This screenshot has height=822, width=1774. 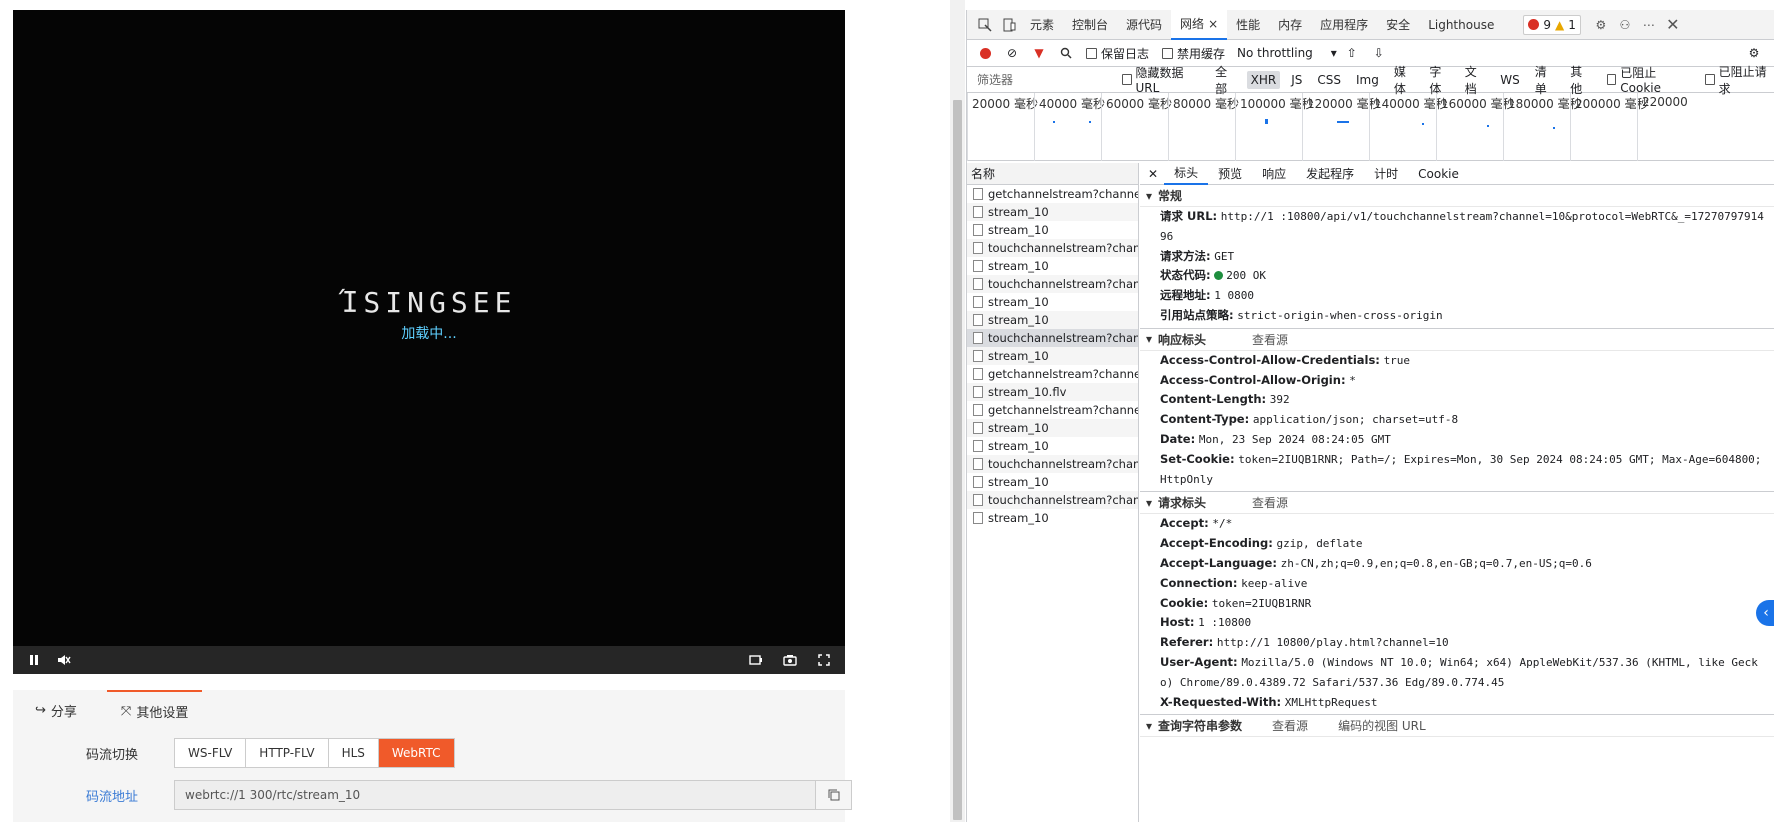 I want to click on device-toolbar-icon, so click(x=1009, y=25).